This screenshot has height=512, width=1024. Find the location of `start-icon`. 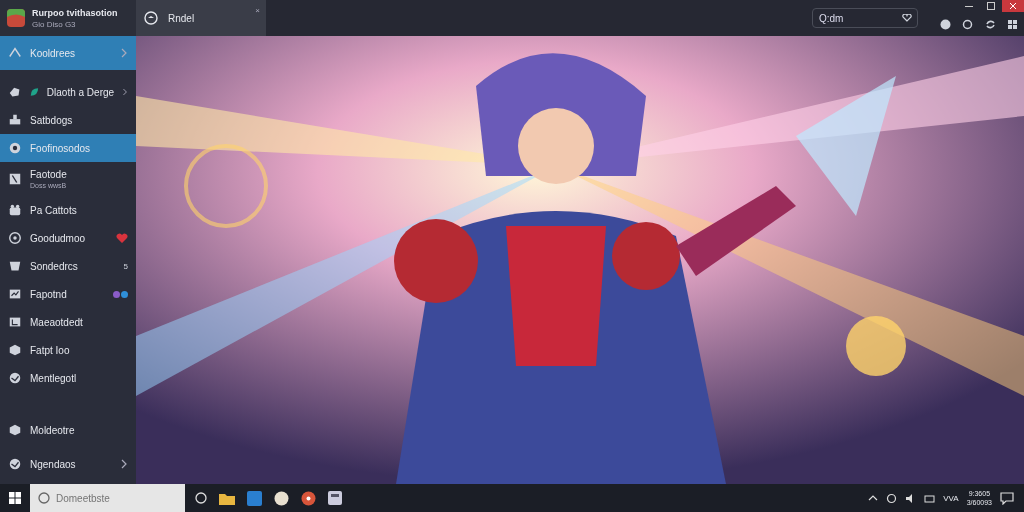

start-icon is located at coordinates (15, 498).